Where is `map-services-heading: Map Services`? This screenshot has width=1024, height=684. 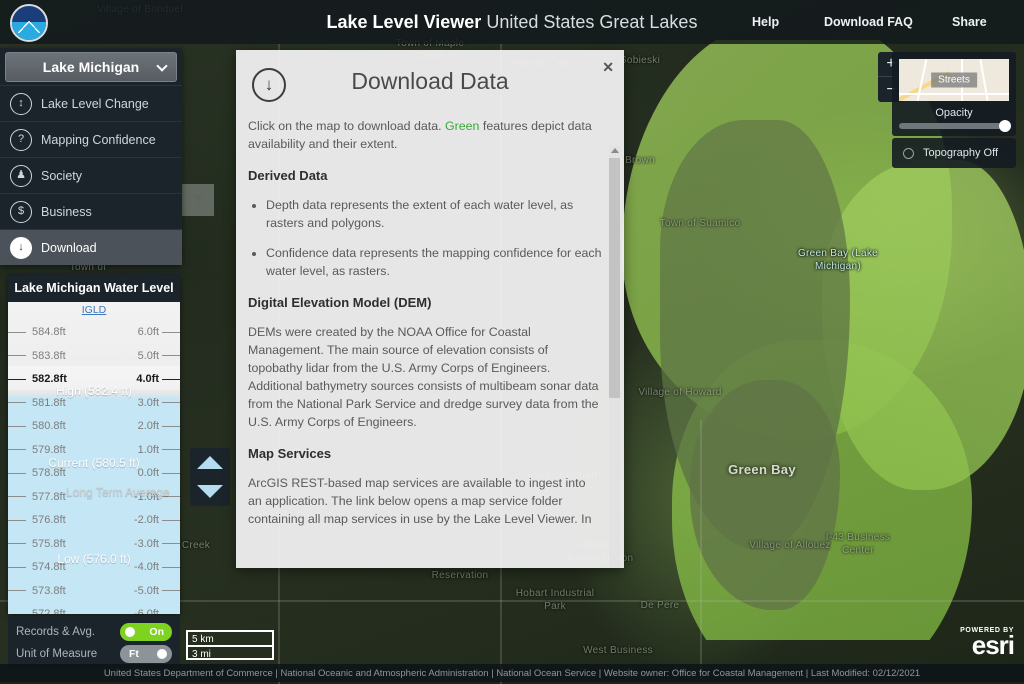 map-services-heading: Map Services is located at coordinates (425, 453).